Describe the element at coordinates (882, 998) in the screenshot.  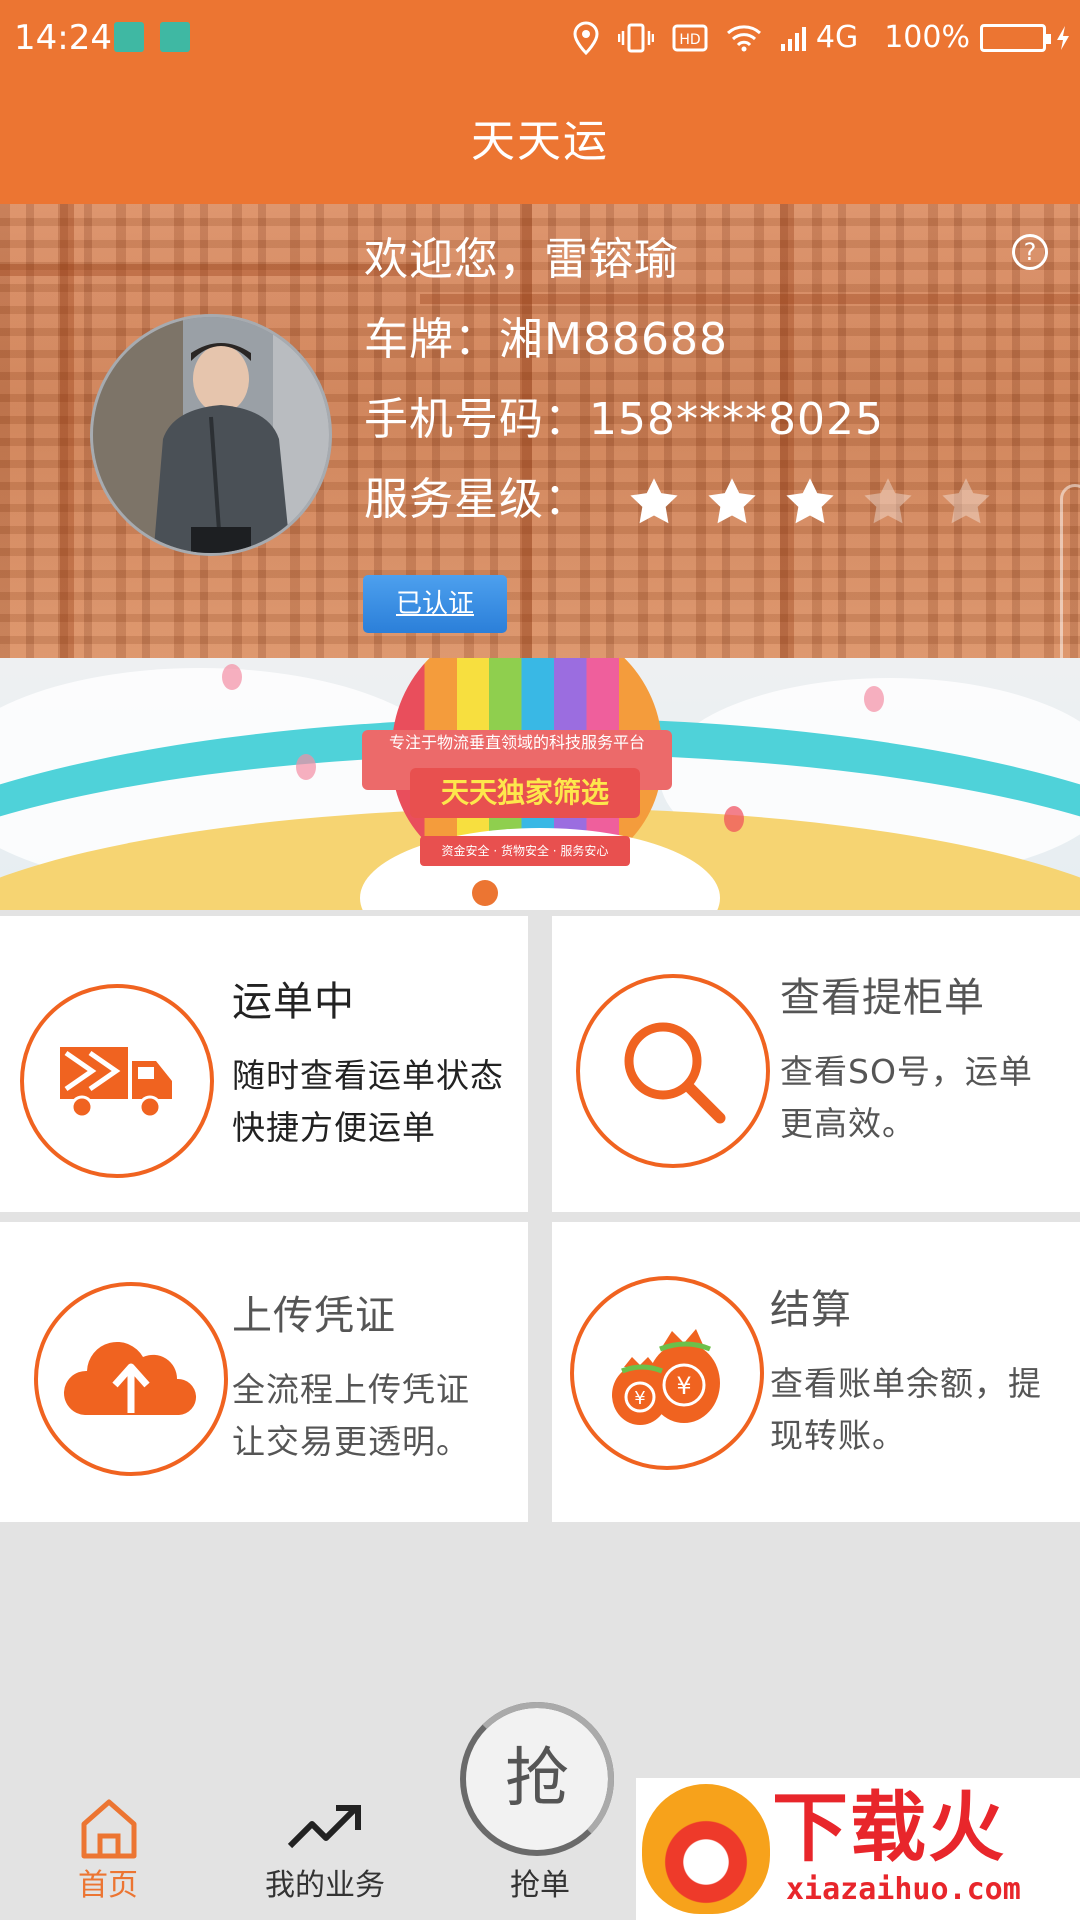
I see `card-title: 查看提柜单` at that location.